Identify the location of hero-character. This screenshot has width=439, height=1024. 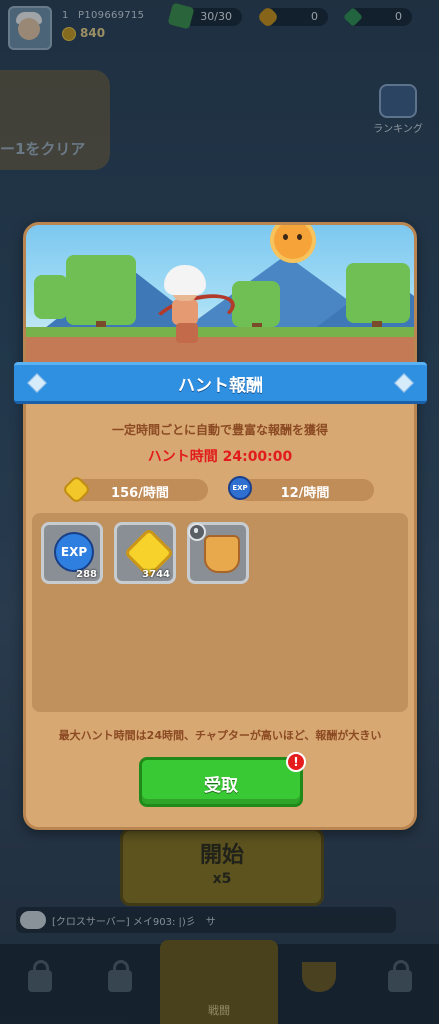
(194, 310).